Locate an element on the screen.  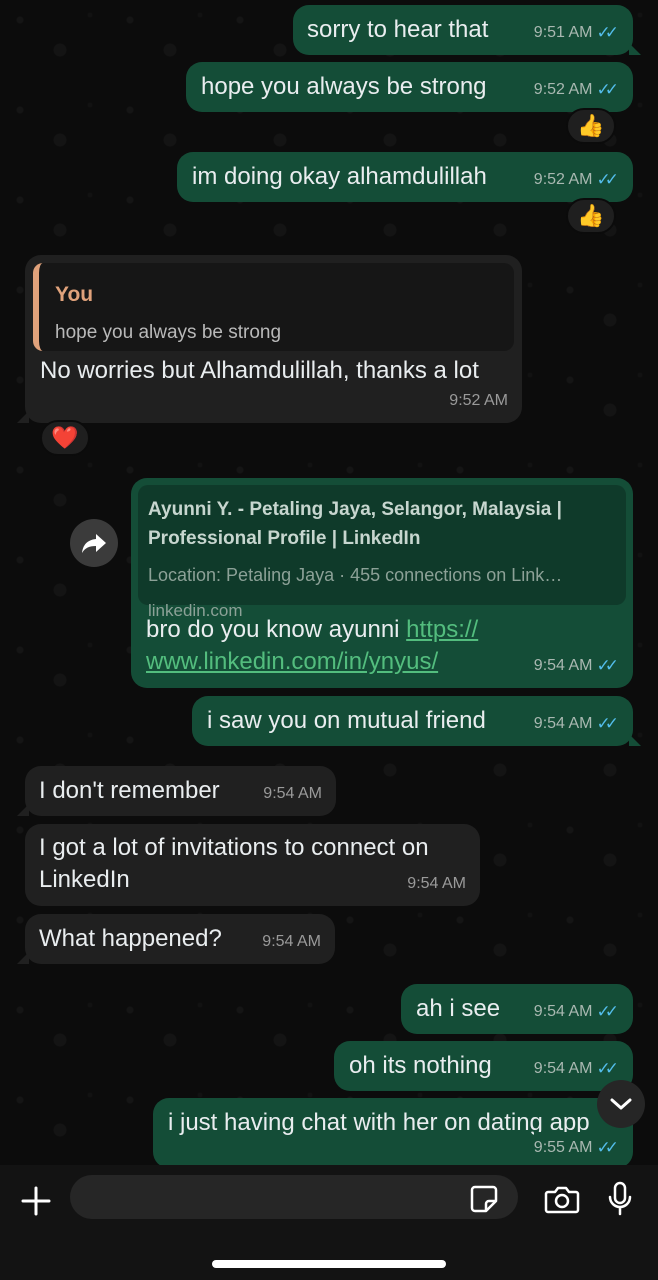
message-meta: 9:55 AM ✓✓ is located at coordinates (576, 1148).